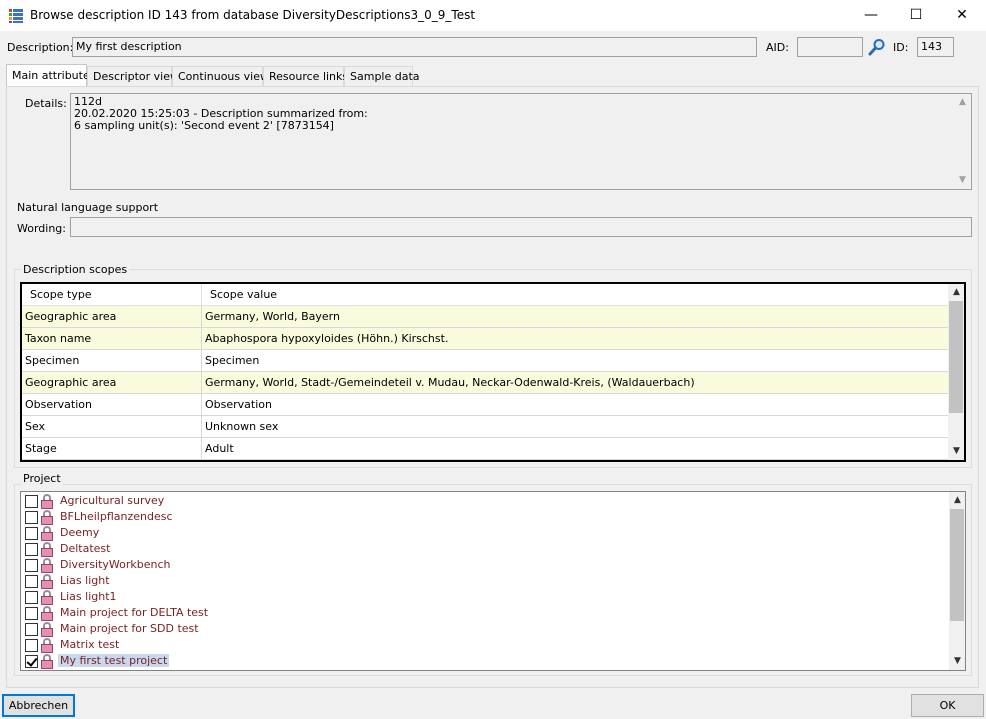 The width and height of the screenshot is (986, 719). I want to click on tab-continuous-view: Continuous view, so click(220, 76).